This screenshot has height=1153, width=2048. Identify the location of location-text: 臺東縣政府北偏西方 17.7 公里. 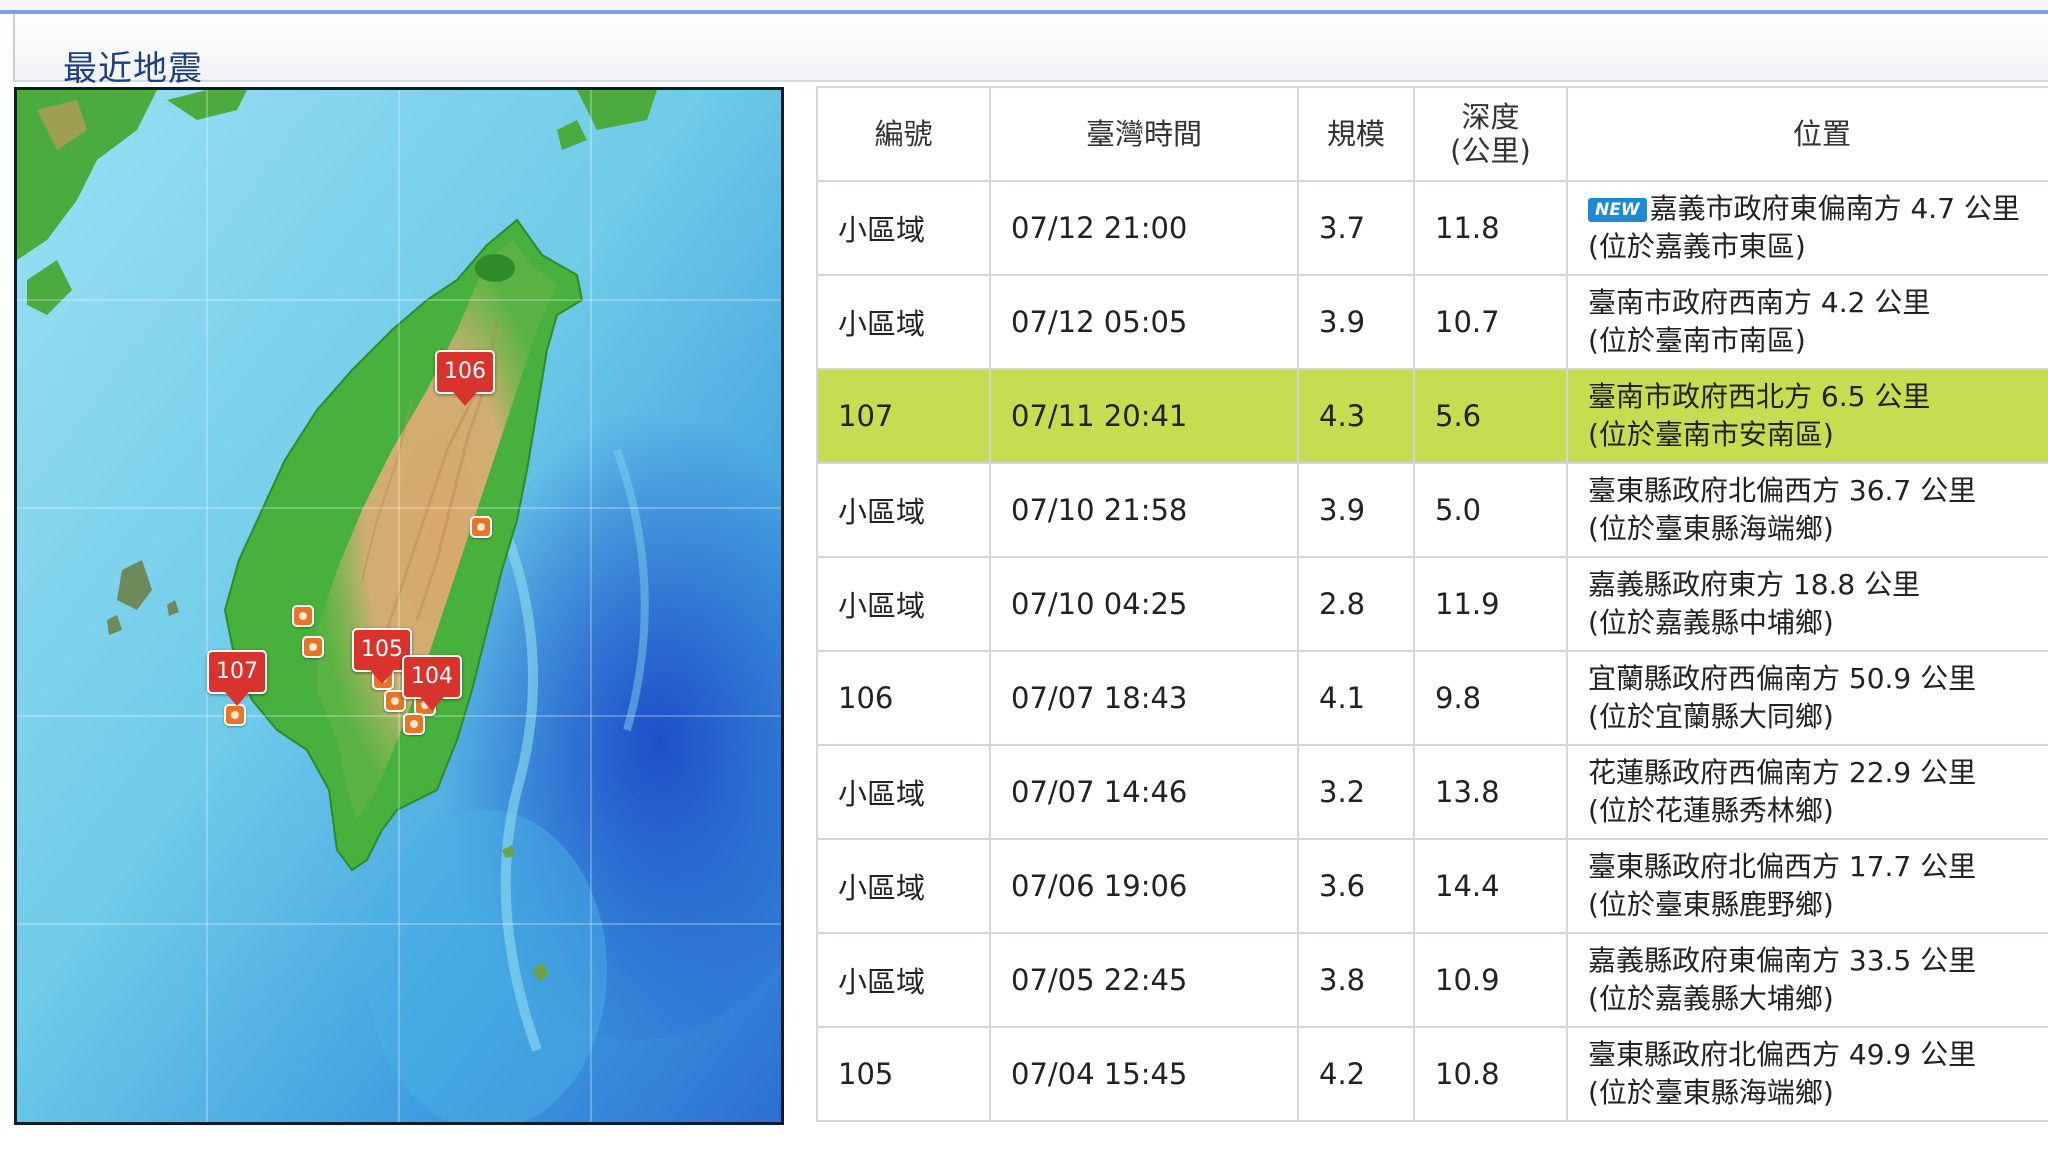
(1782, 866).